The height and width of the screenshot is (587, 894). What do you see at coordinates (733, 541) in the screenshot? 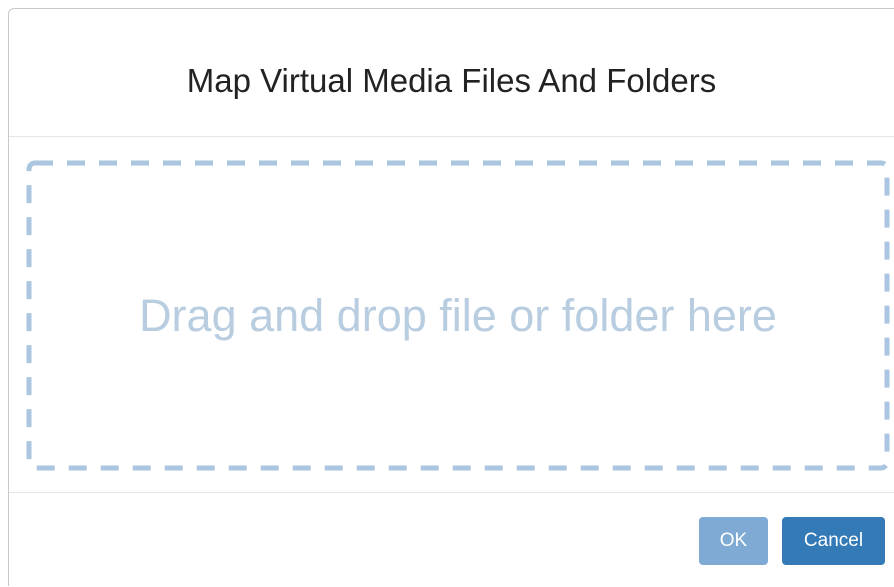
I see `ok-button: OK` at bounding box center [733, 541].